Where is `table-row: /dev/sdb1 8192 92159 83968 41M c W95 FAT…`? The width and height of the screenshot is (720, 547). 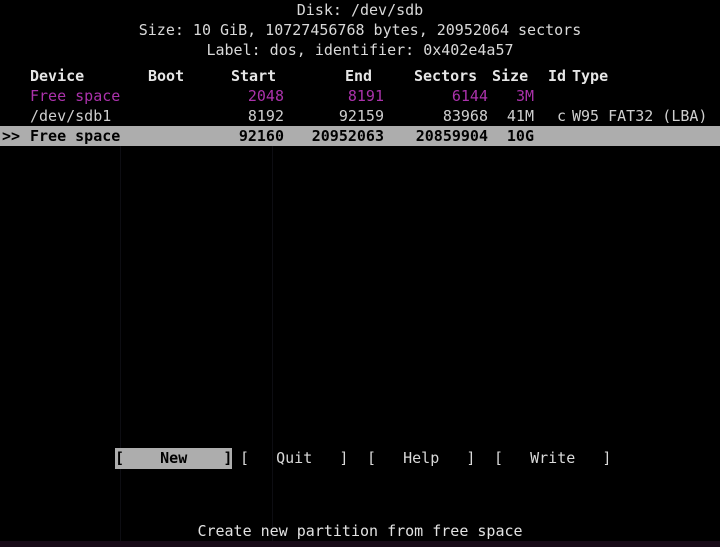
table-row: /dev/sdb1 8192 92159 83968 41M c W95 FAT… is located at coordinates (360, 116).